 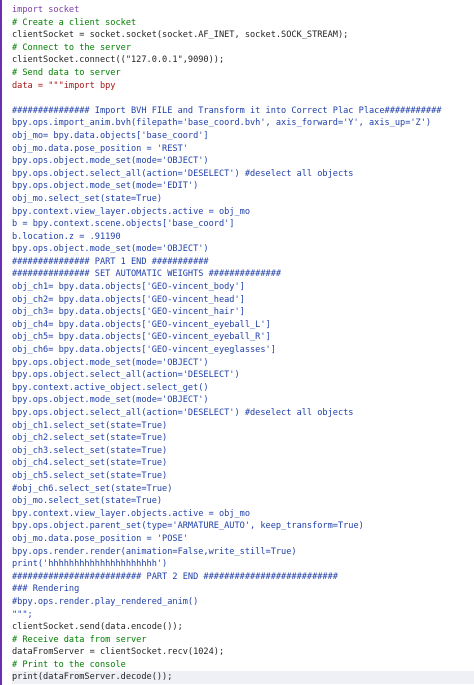 What do you see at coordinates (1, 342) in the screenshot?
I see `editor-left-border` at bounding box center [1, 342].